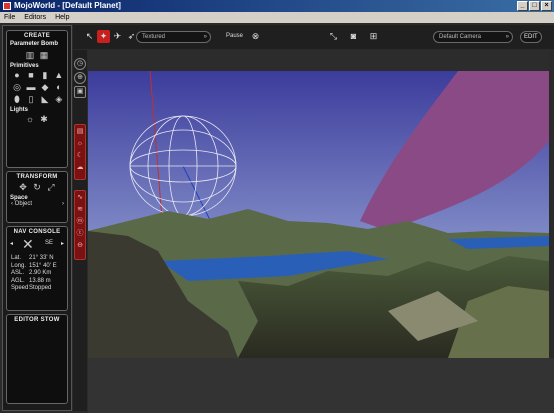 This screenshot has width=554, height=413. Describe the element at coordinates (80, 92) in the screenshot. I see `screen-icon: ▣` at that location.